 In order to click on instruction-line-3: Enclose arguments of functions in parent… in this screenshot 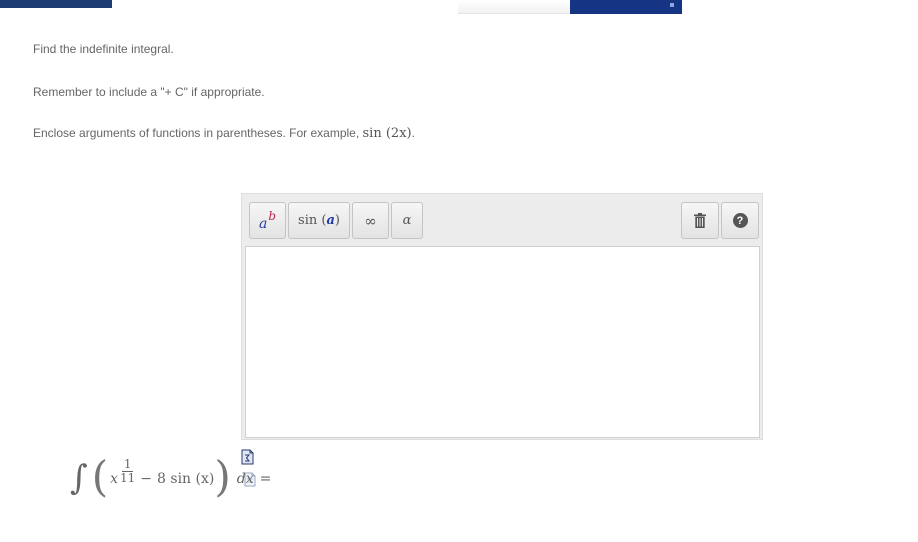, I will do `click(224, 133)`.